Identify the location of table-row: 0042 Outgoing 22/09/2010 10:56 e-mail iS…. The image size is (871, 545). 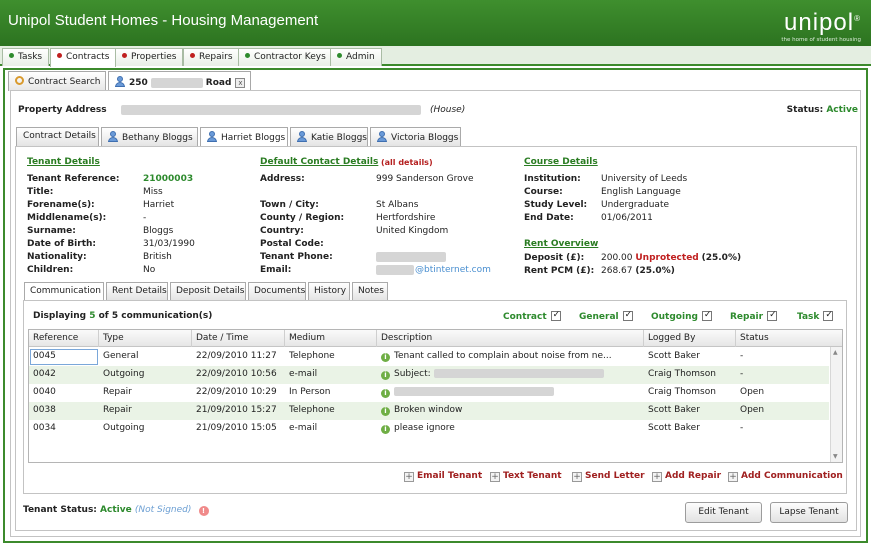
(429, 375).